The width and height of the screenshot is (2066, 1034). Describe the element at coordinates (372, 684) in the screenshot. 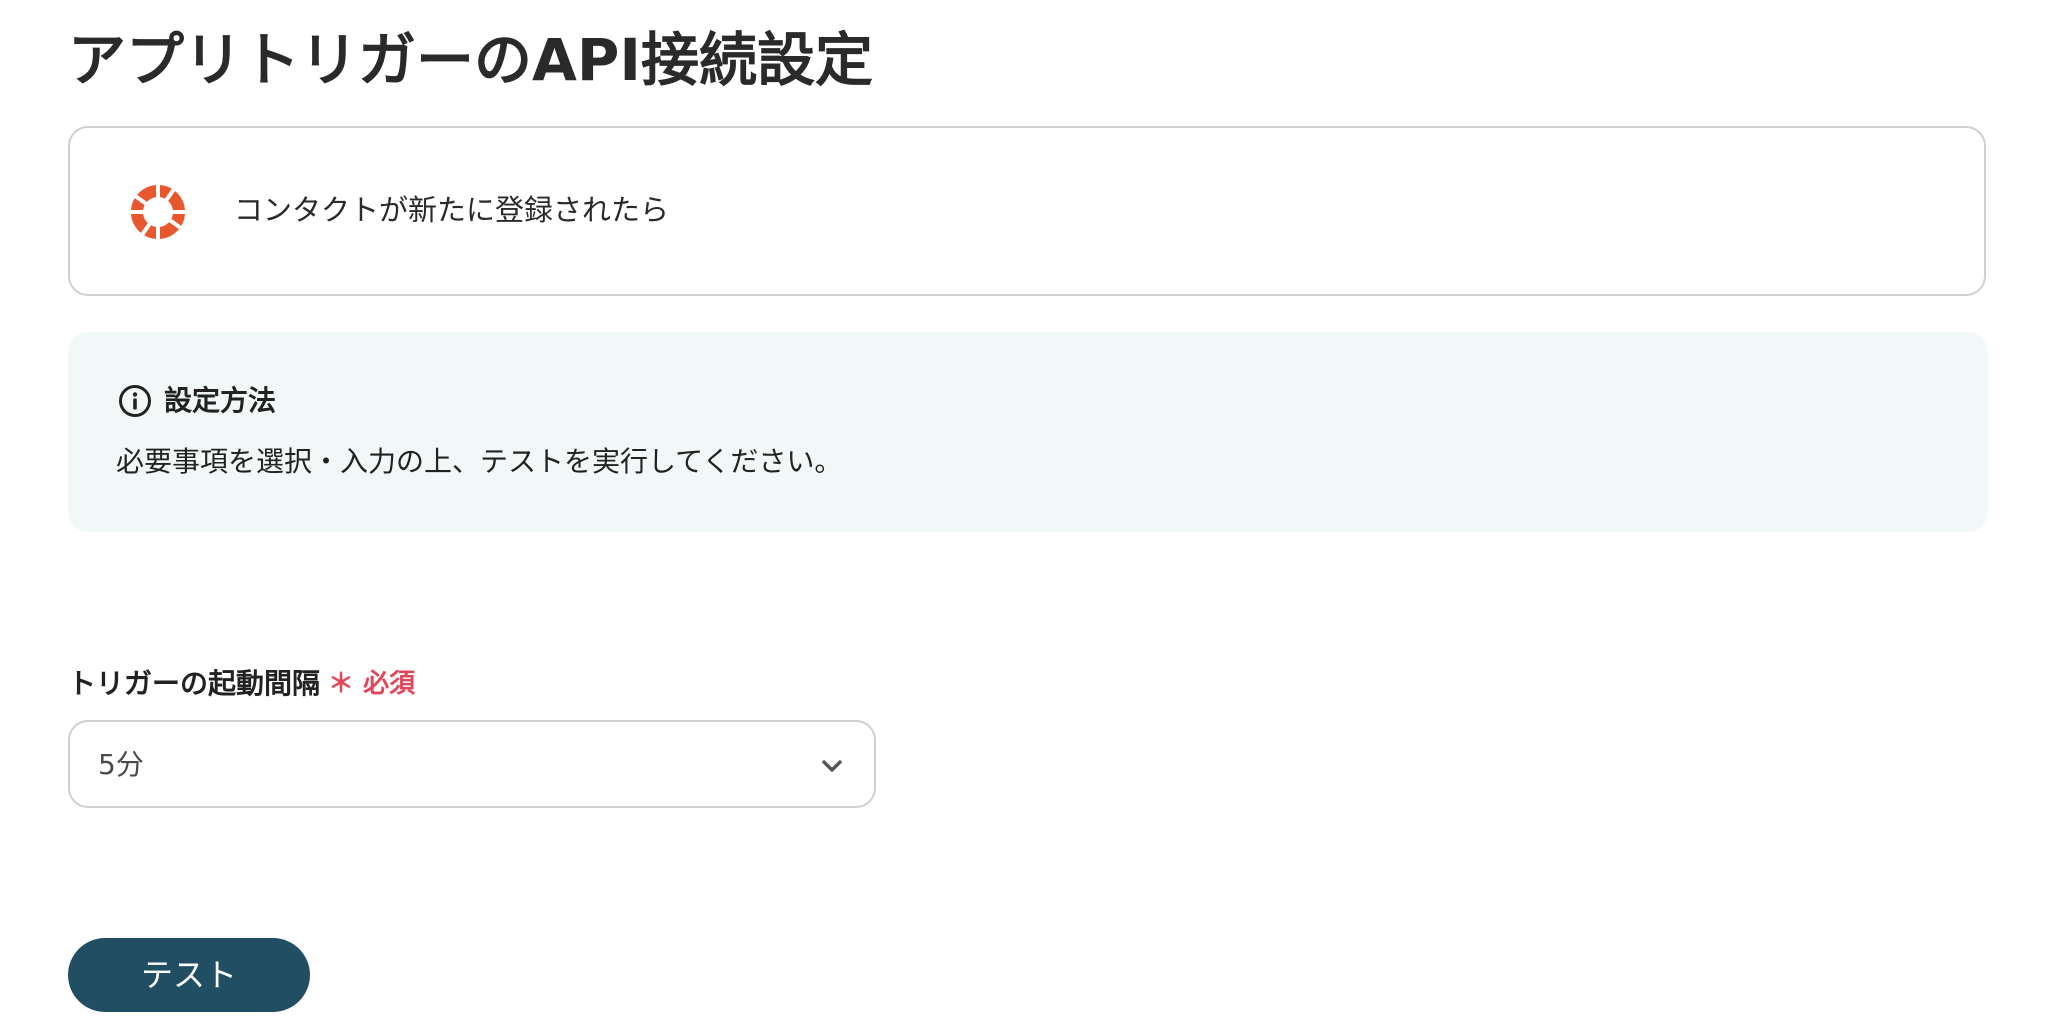

I see `required-badge: ＊ 必須` at that location.